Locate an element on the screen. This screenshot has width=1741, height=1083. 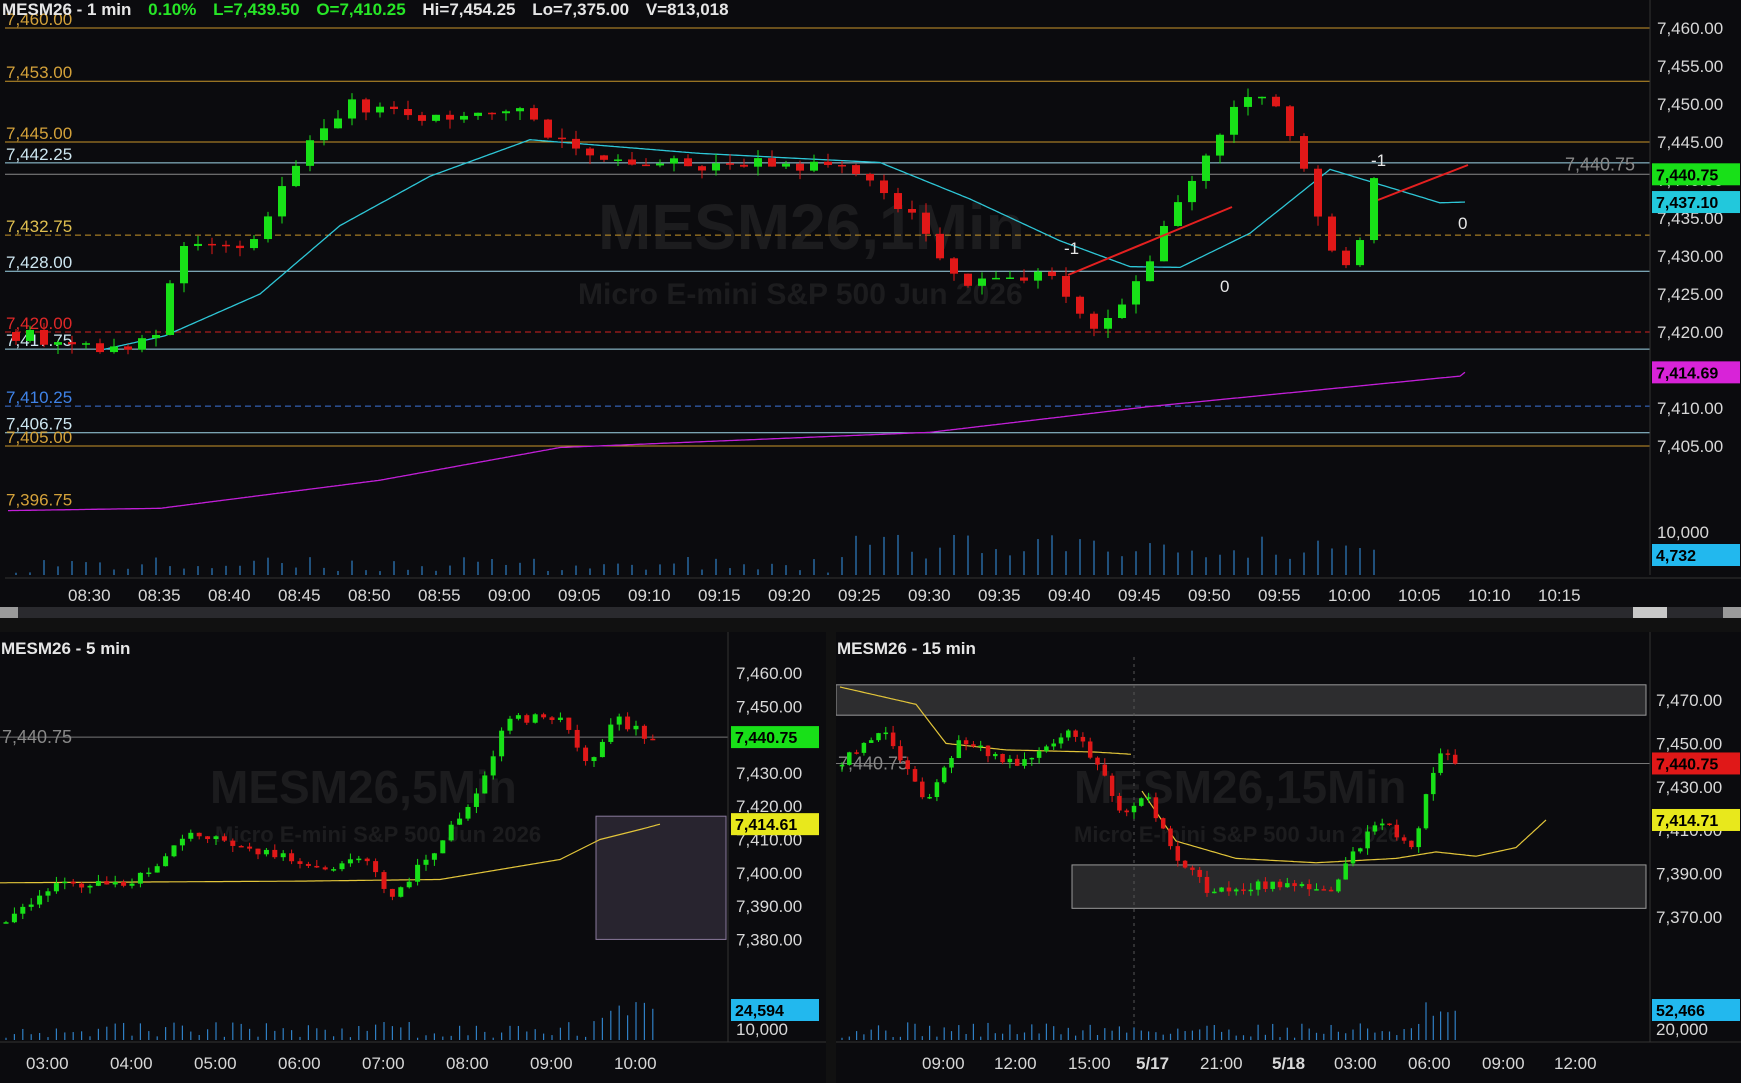
time-axis-tick: 10:10 is located at coordinates (1489, 595).